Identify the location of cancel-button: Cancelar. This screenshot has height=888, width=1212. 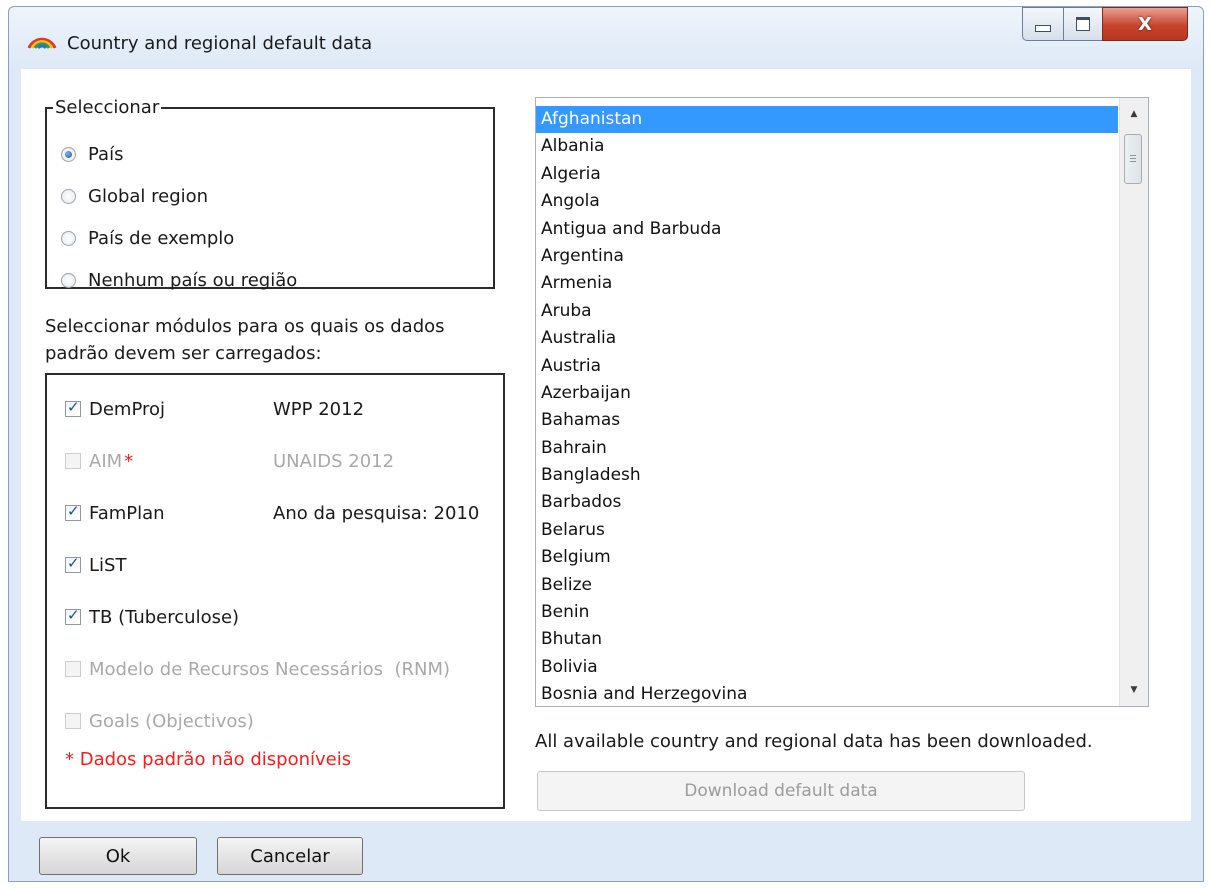
(290, 856).